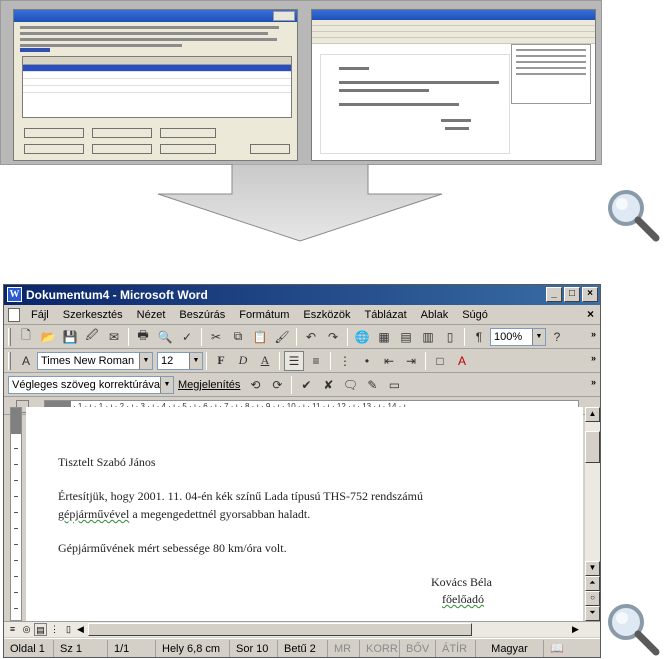  What do you see at coordinates (389, 361) in the screenshot?
I see `decrease-indent-icon: ⇤` at bounding box center [389, 361].